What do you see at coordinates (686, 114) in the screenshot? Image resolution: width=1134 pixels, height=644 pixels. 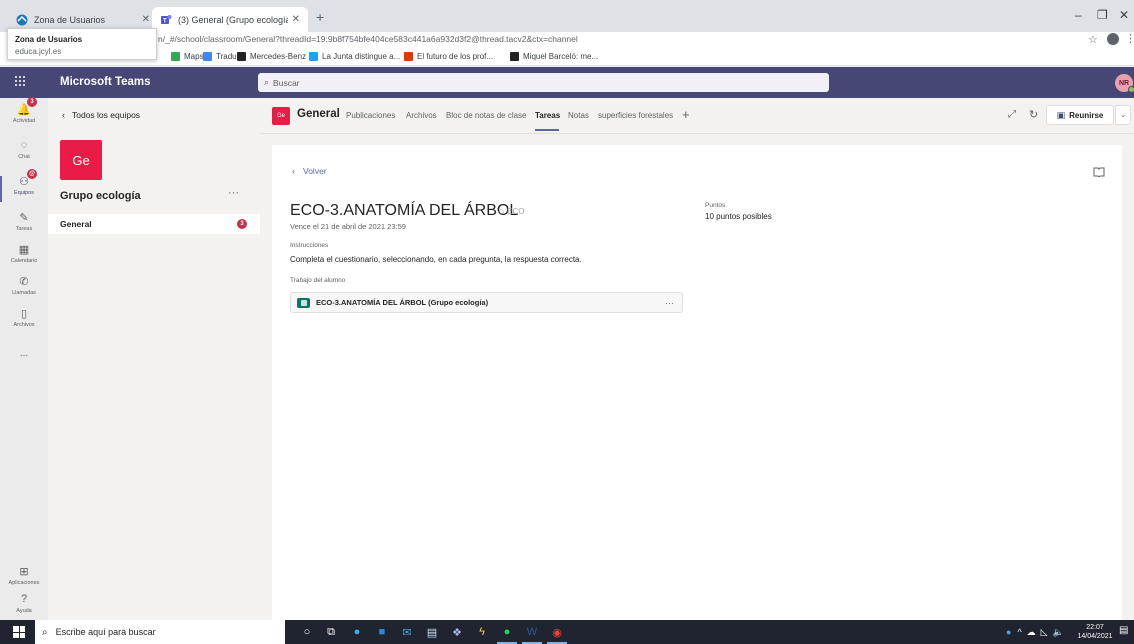 I see `add-tab-button: +` at bounding box center [686, 114].